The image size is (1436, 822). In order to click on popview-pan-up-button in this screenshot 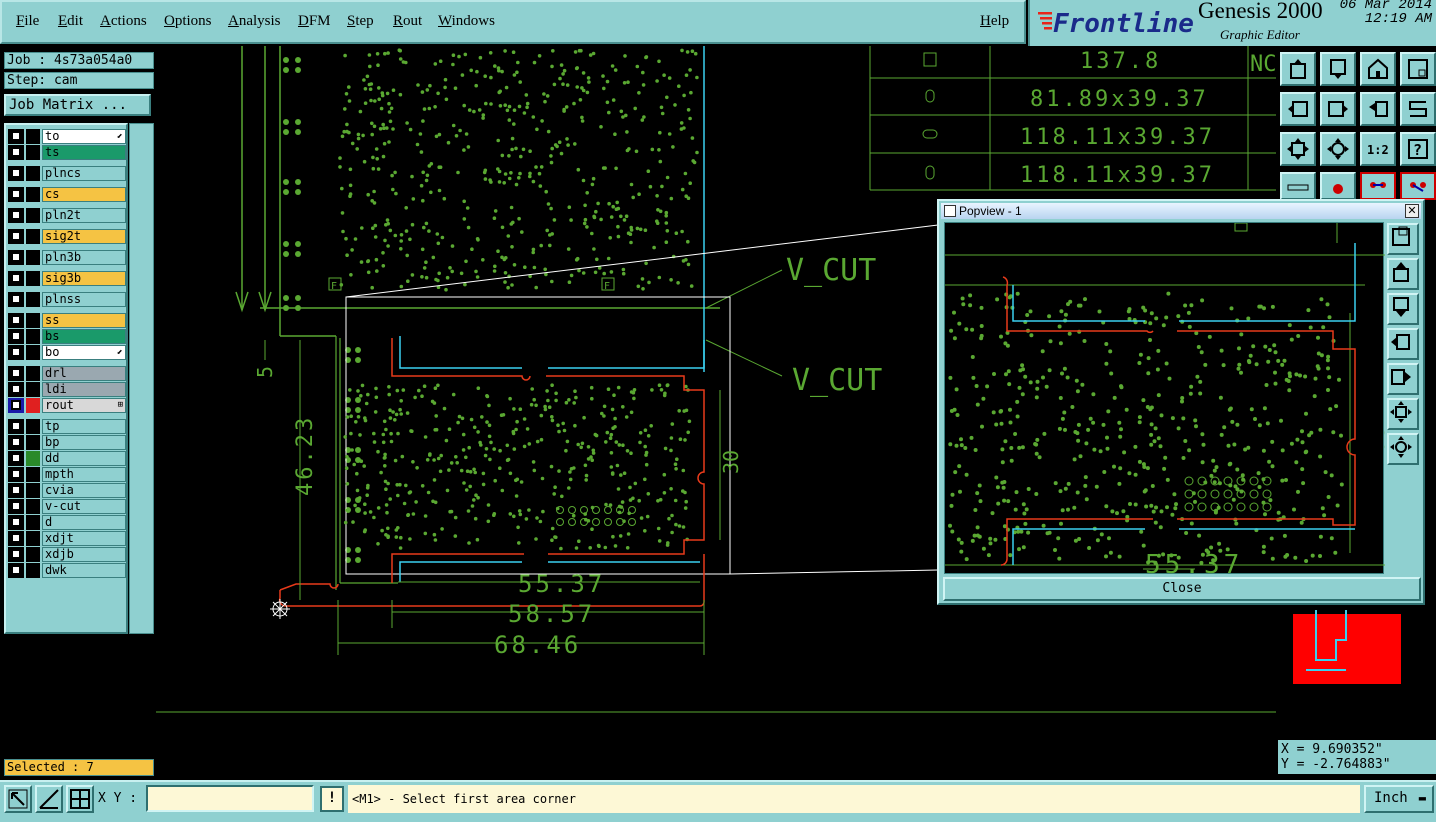, I will do `click(1403, 274)`.